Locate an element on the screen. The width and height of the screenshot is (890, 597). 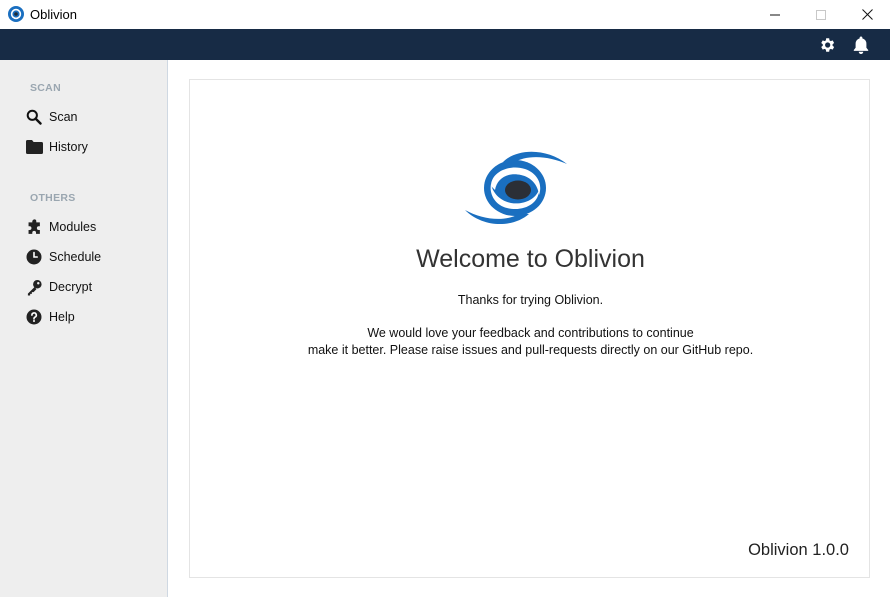
sidebar-item-modules: Modules is located at coordinates (60, 227).